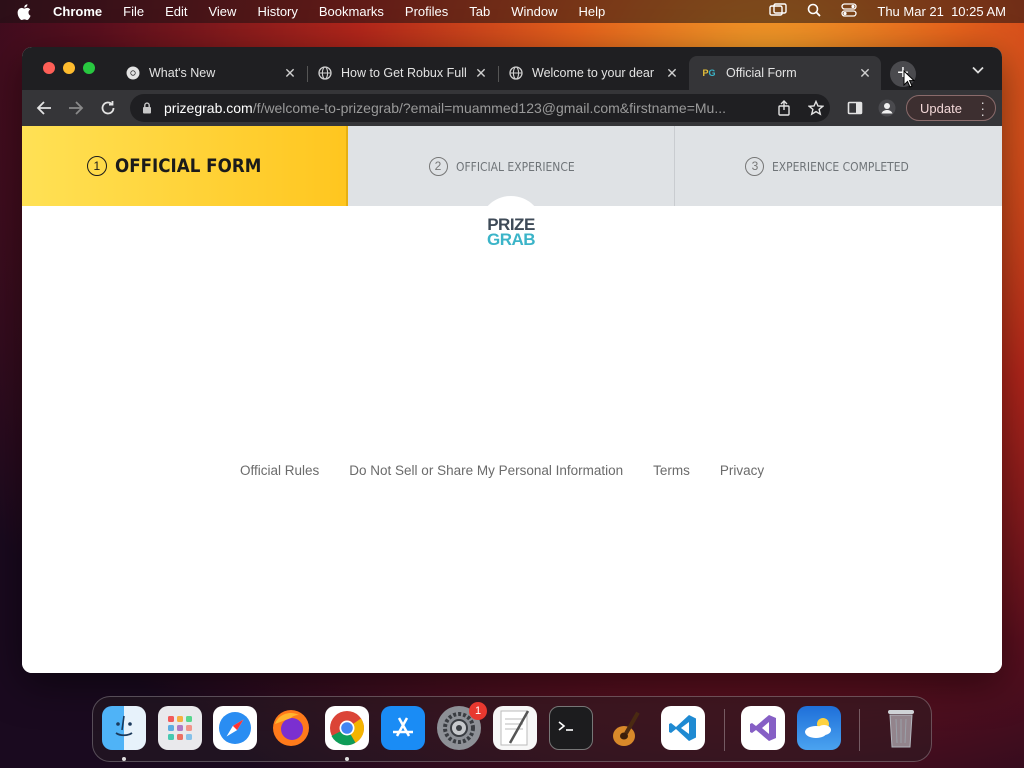 This screenshot has width=1024, height=768. What do you see at coordinates (627, 728) in the screenshot?
I see `garageband-icon` at bounding box center [627, 728].